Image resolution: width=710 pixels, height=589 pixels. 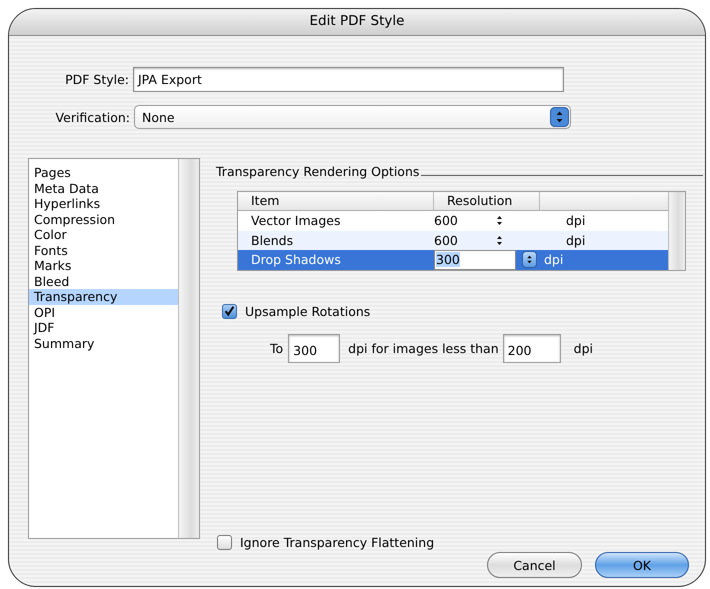 What do you see at coordinates (531, 348) in the screenshot?
I see `threshold-field: 200` at bounding box center [531, 348].